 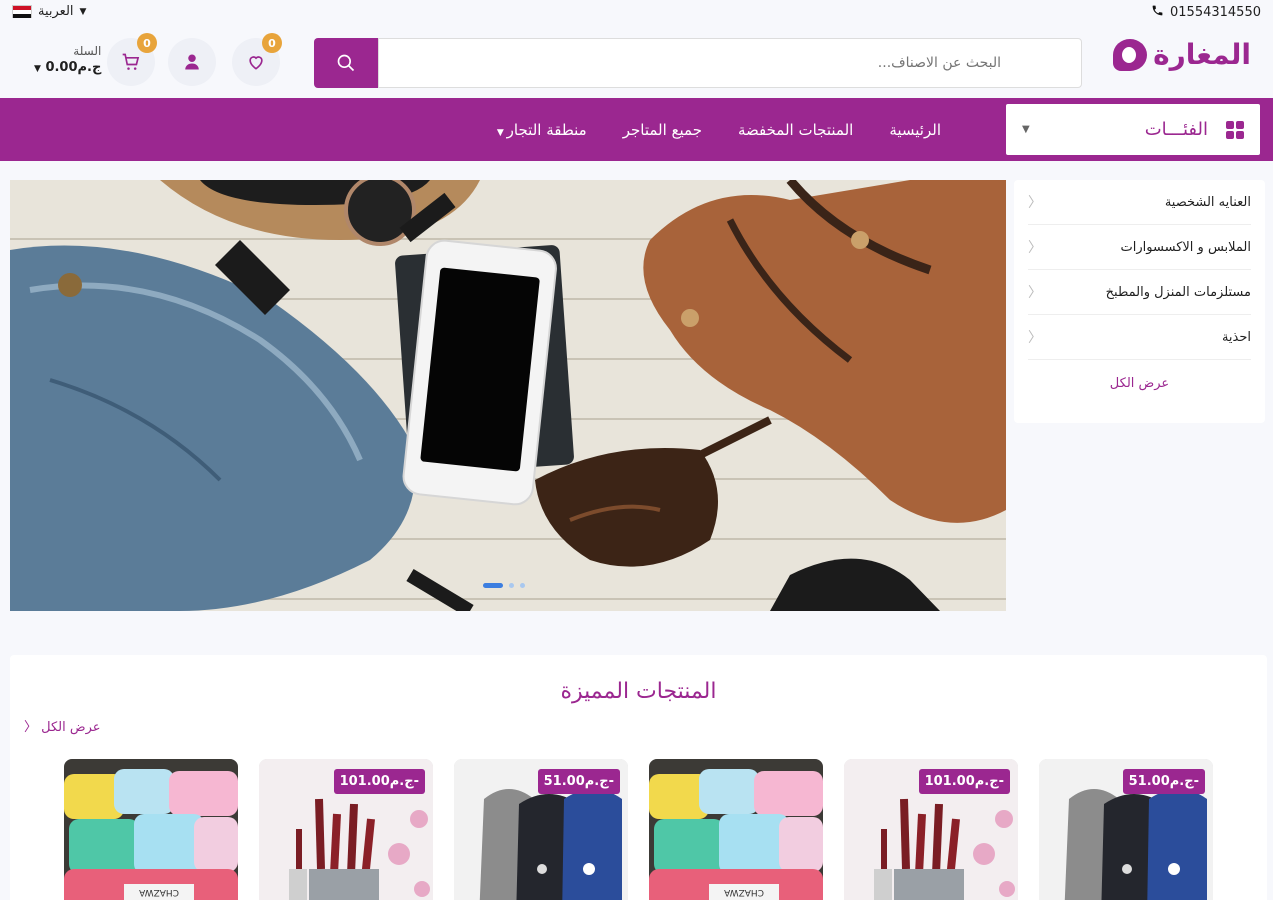 What do you see at coordinates (501, 132) in the screenshot?
I see `merchants-caret-icon: ▼` at bounding box center [501, 132].